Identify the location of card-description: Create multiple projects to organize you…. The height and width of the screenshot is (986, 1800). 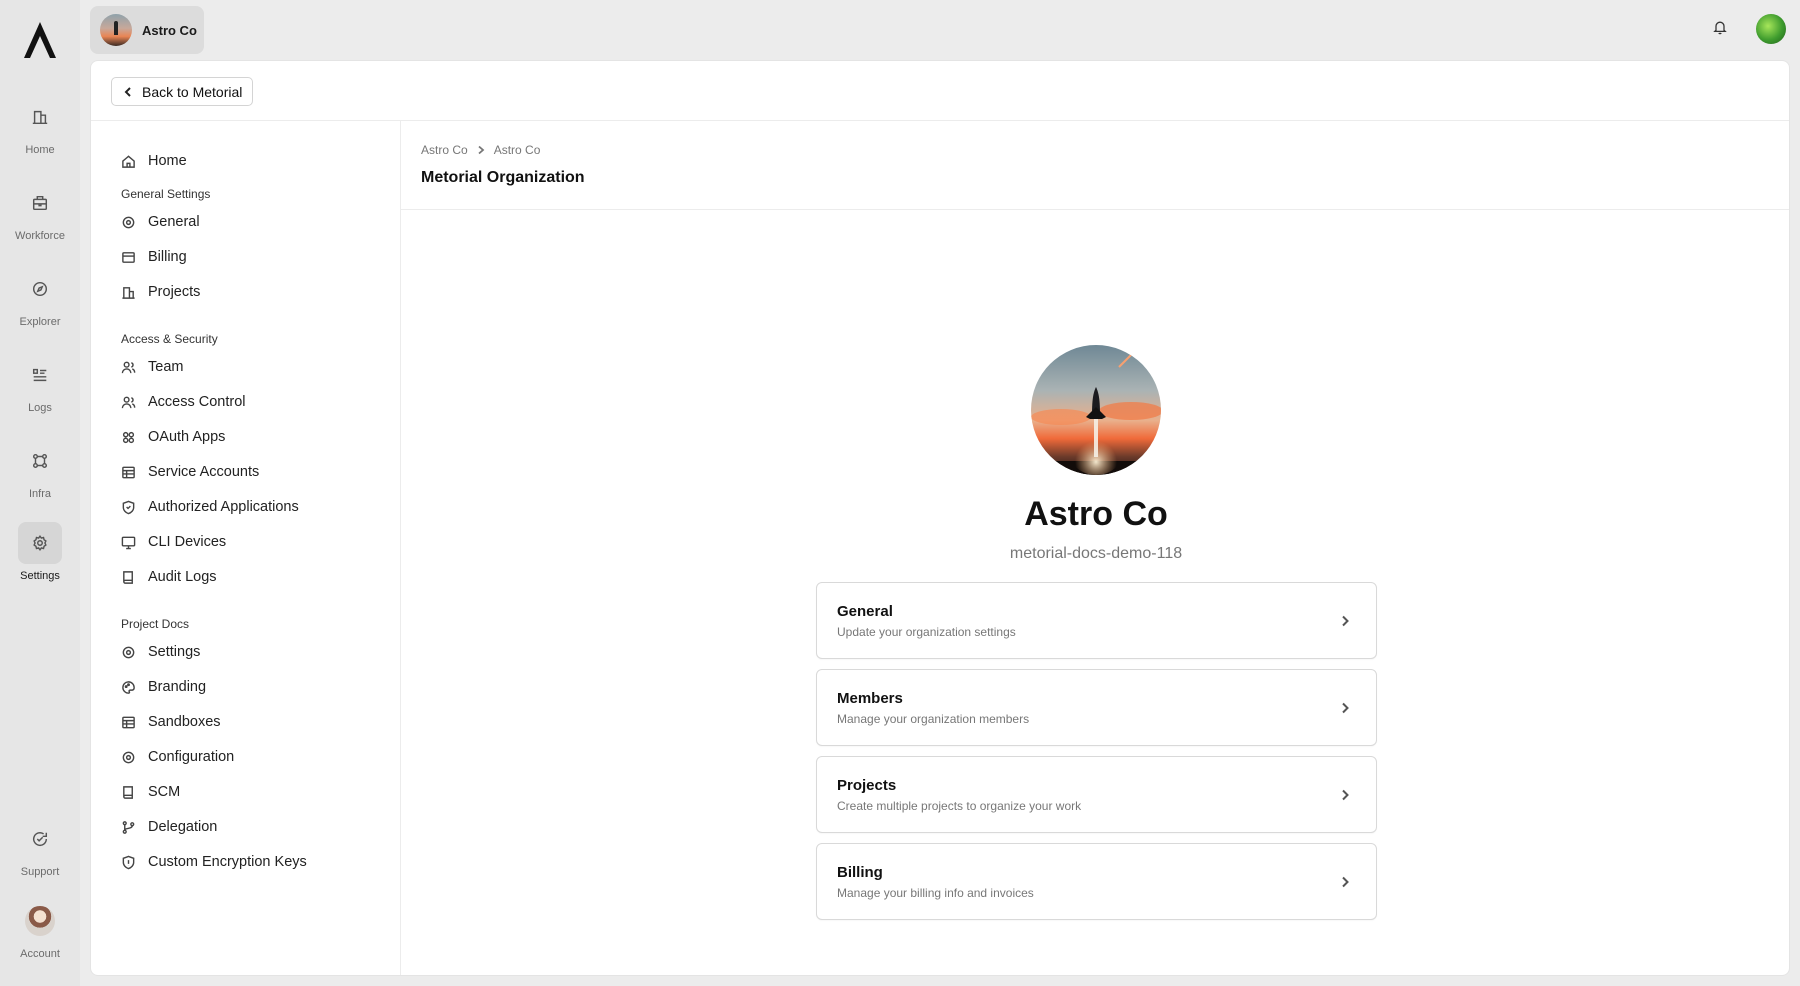
(959, 806).